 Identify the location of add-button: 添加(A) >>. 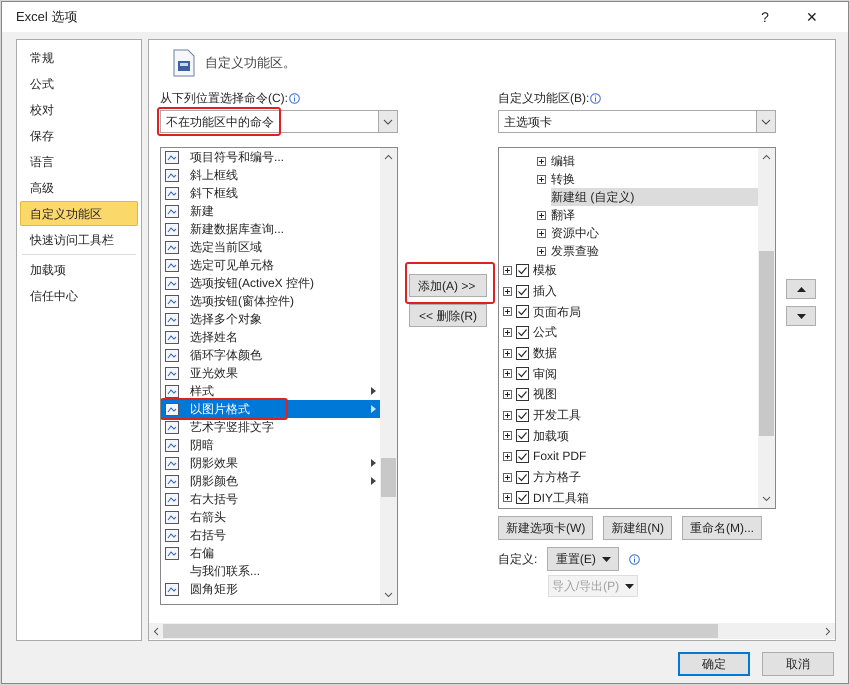
(448, 285).